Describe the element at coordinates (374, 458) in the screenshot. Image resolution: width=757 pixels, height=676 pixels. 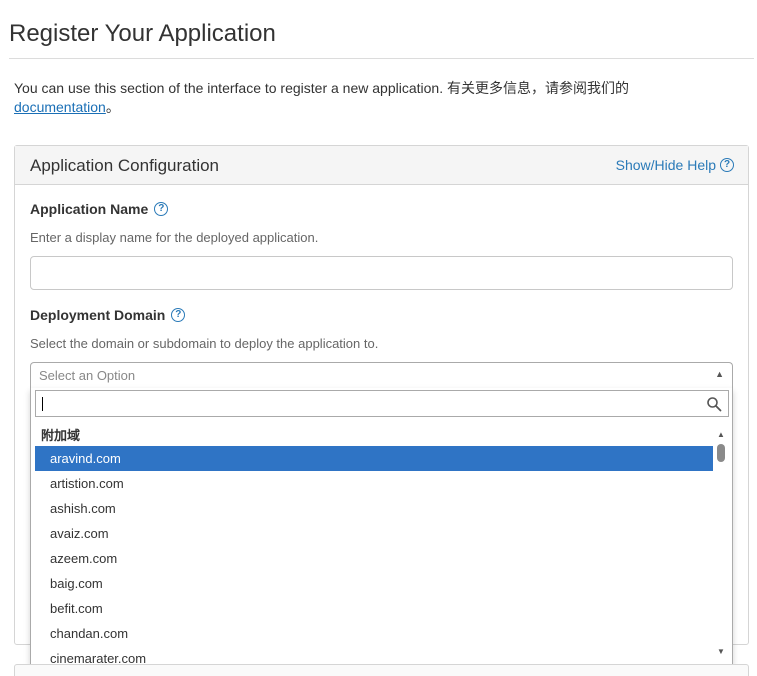
I see `dropdown-option: aravind.com` at that location.